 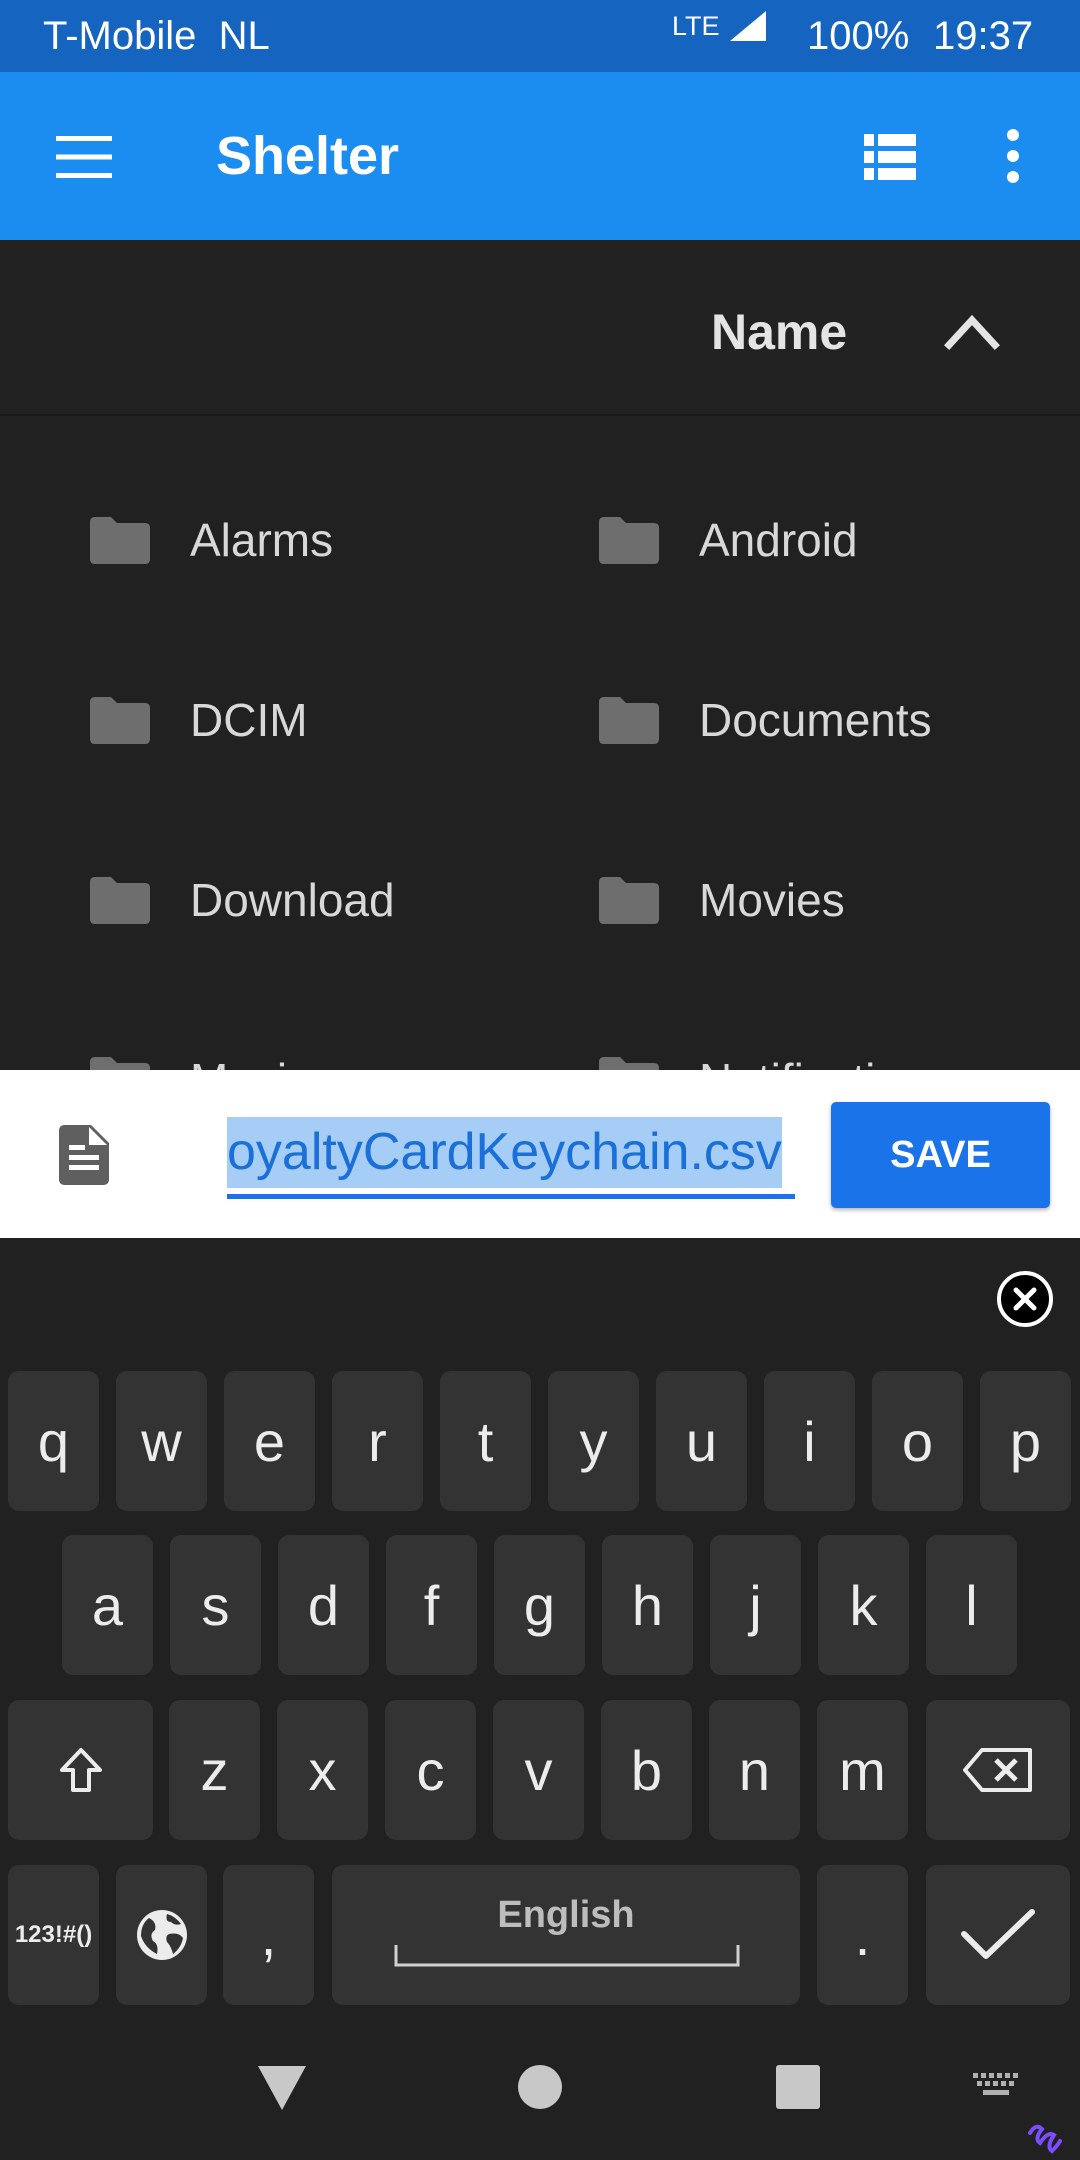 What do you see at coordinates (858, 36) in the screenshot?
I see `battery-level: 100%` at bounding box center [858, 36].